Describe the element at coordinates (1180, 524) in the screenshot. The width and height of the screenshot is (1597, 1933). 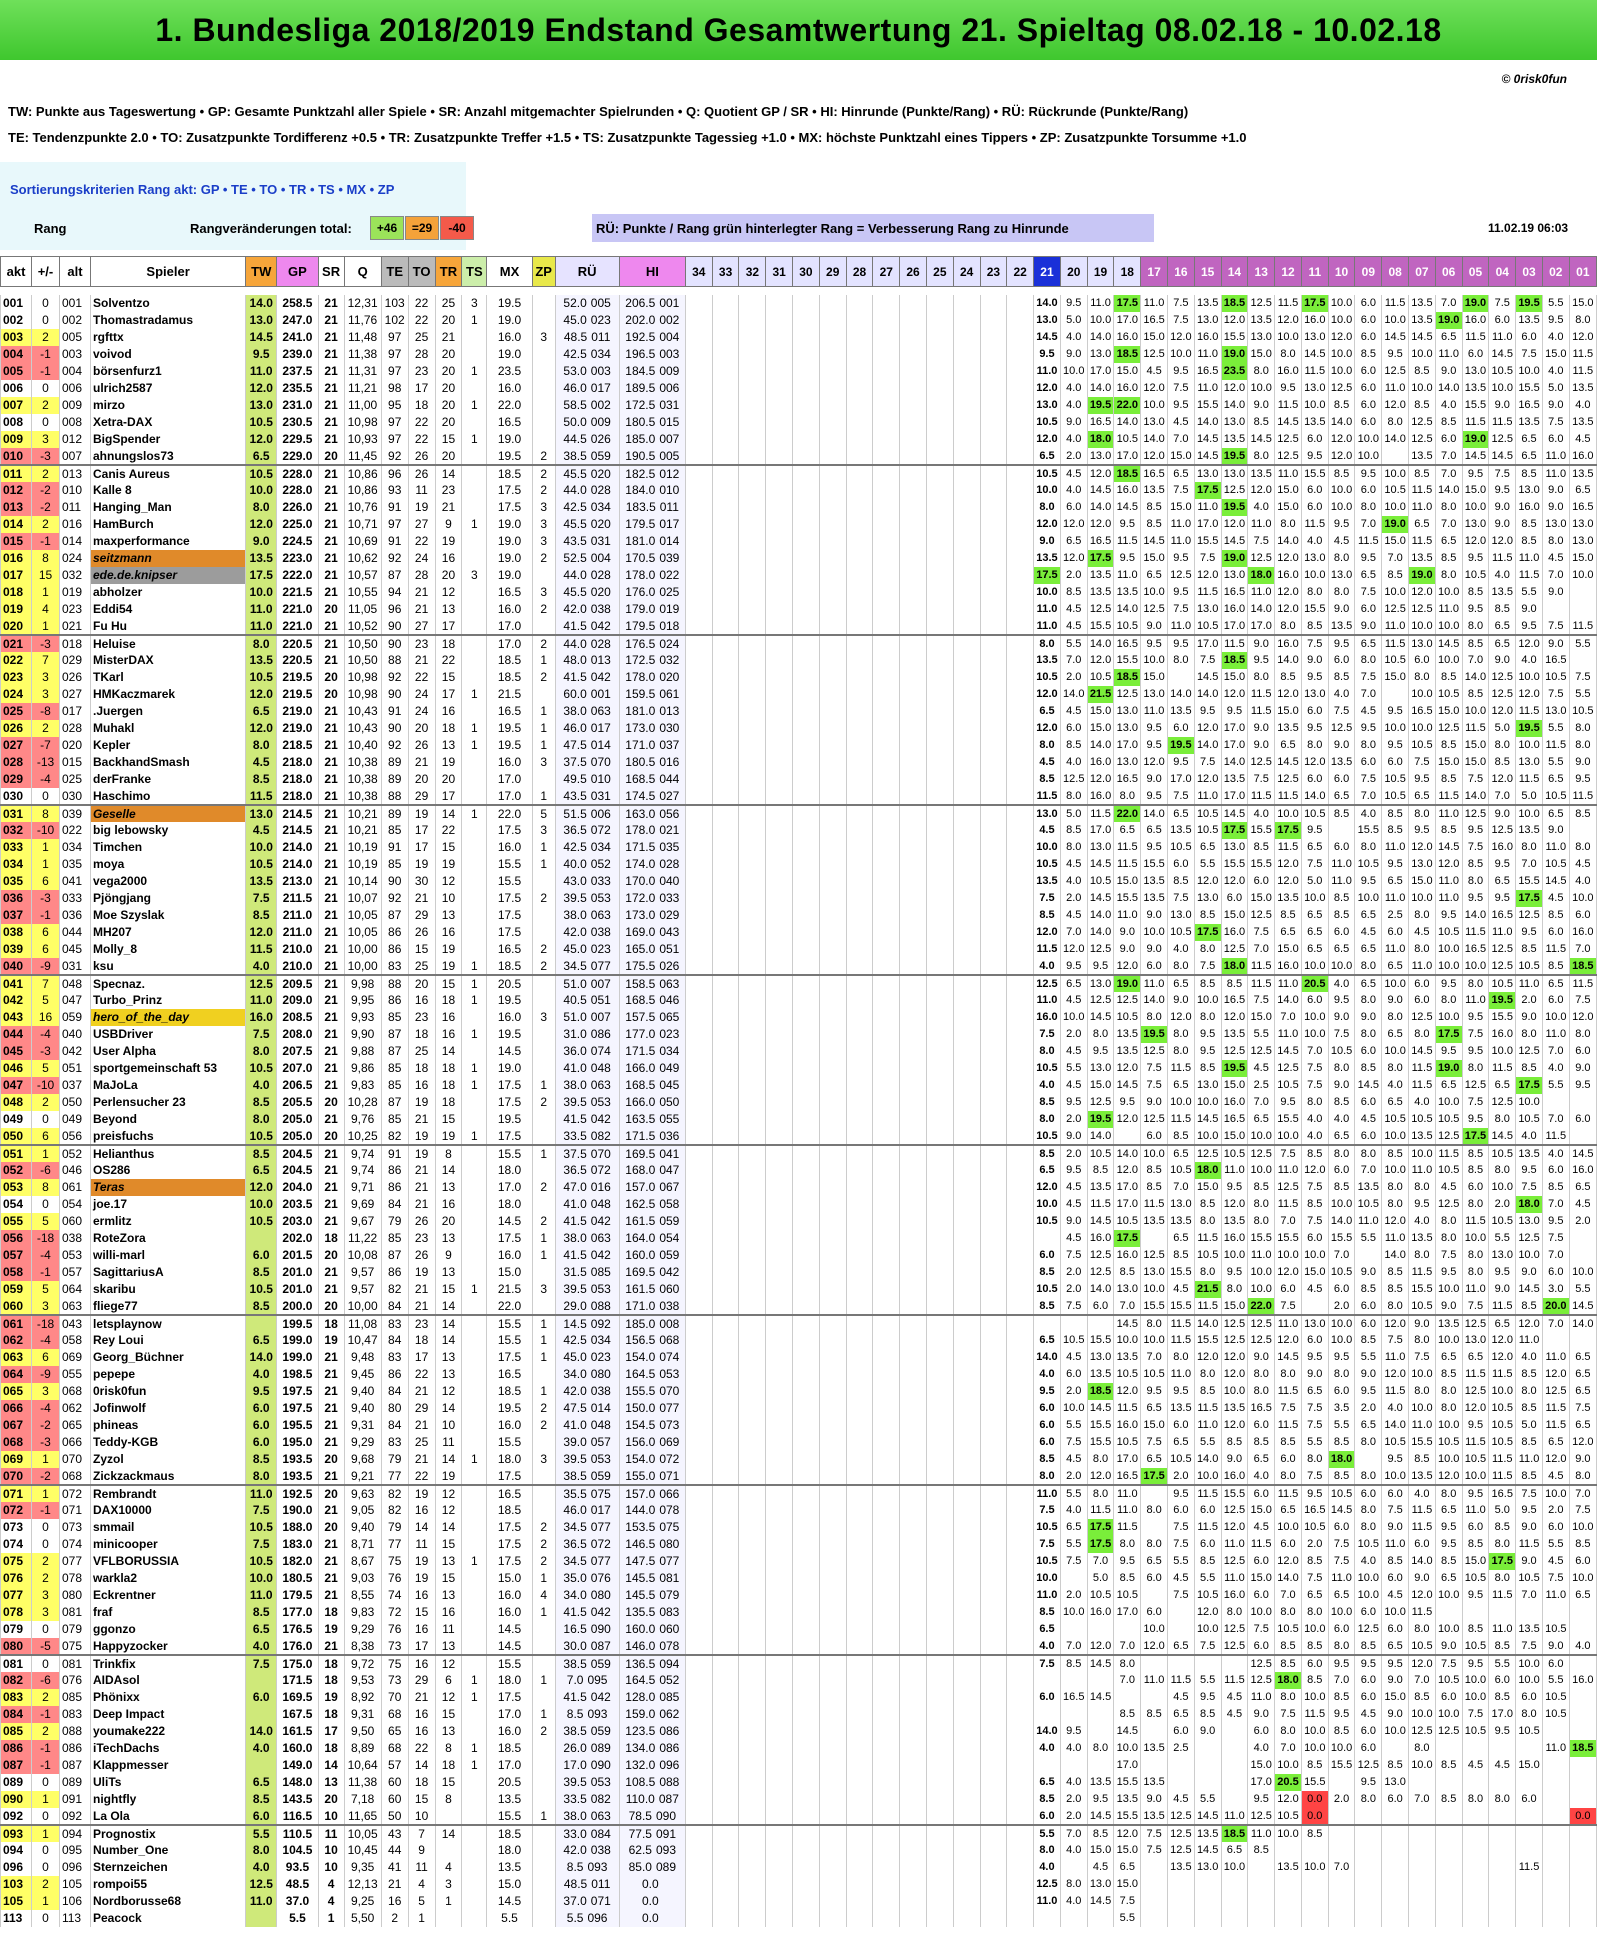
I see `matchday-cell: 11.0` at that location.